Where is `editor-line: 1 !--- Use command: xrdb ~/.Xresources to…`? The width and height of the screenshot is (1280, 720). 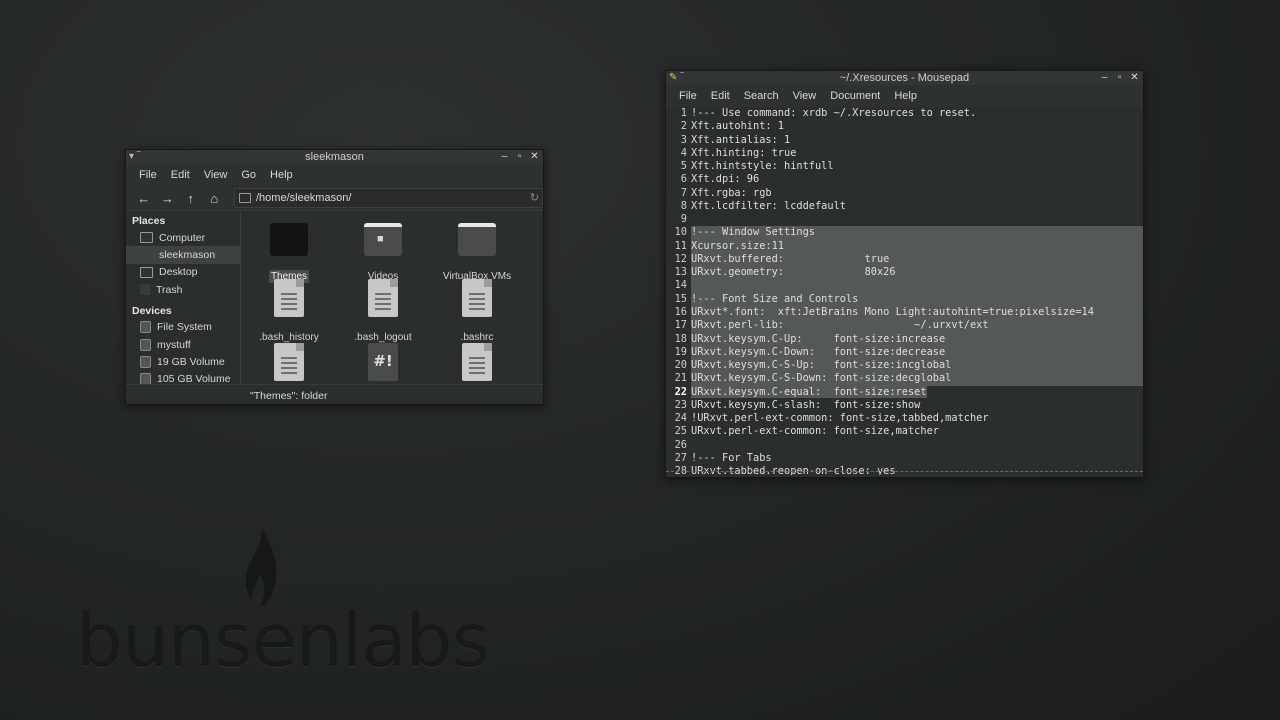
editor-line: 1 !--- Use command: xrdb ~/.Xresources to… is located at coordinates (904, 113).